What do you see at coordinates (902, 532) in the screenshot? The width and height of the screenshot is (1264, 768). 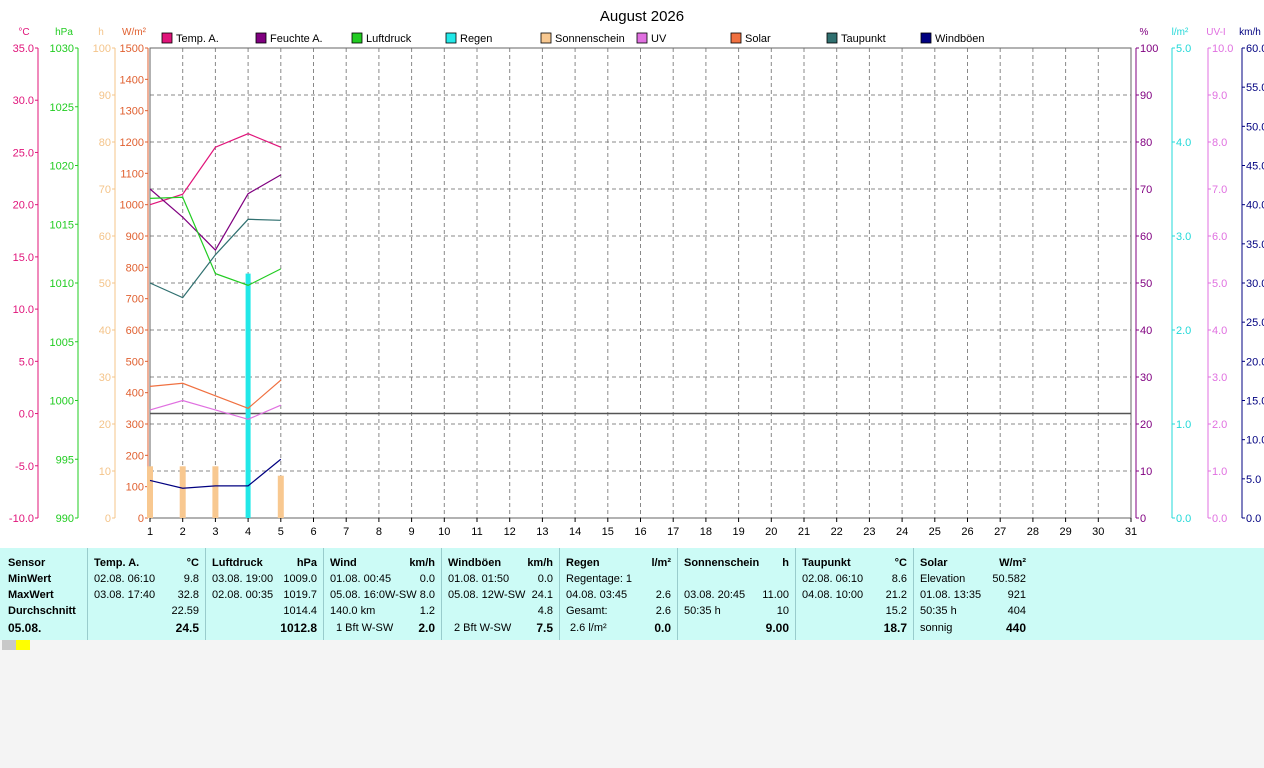 I see `x-tick-label: 24` at bounding box center [902, 532].